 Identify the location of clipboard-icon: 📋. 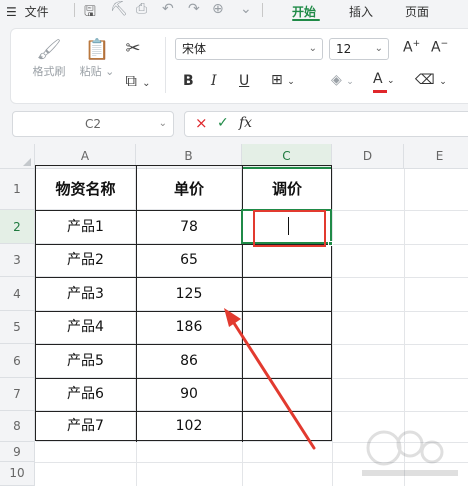
(97, 49).